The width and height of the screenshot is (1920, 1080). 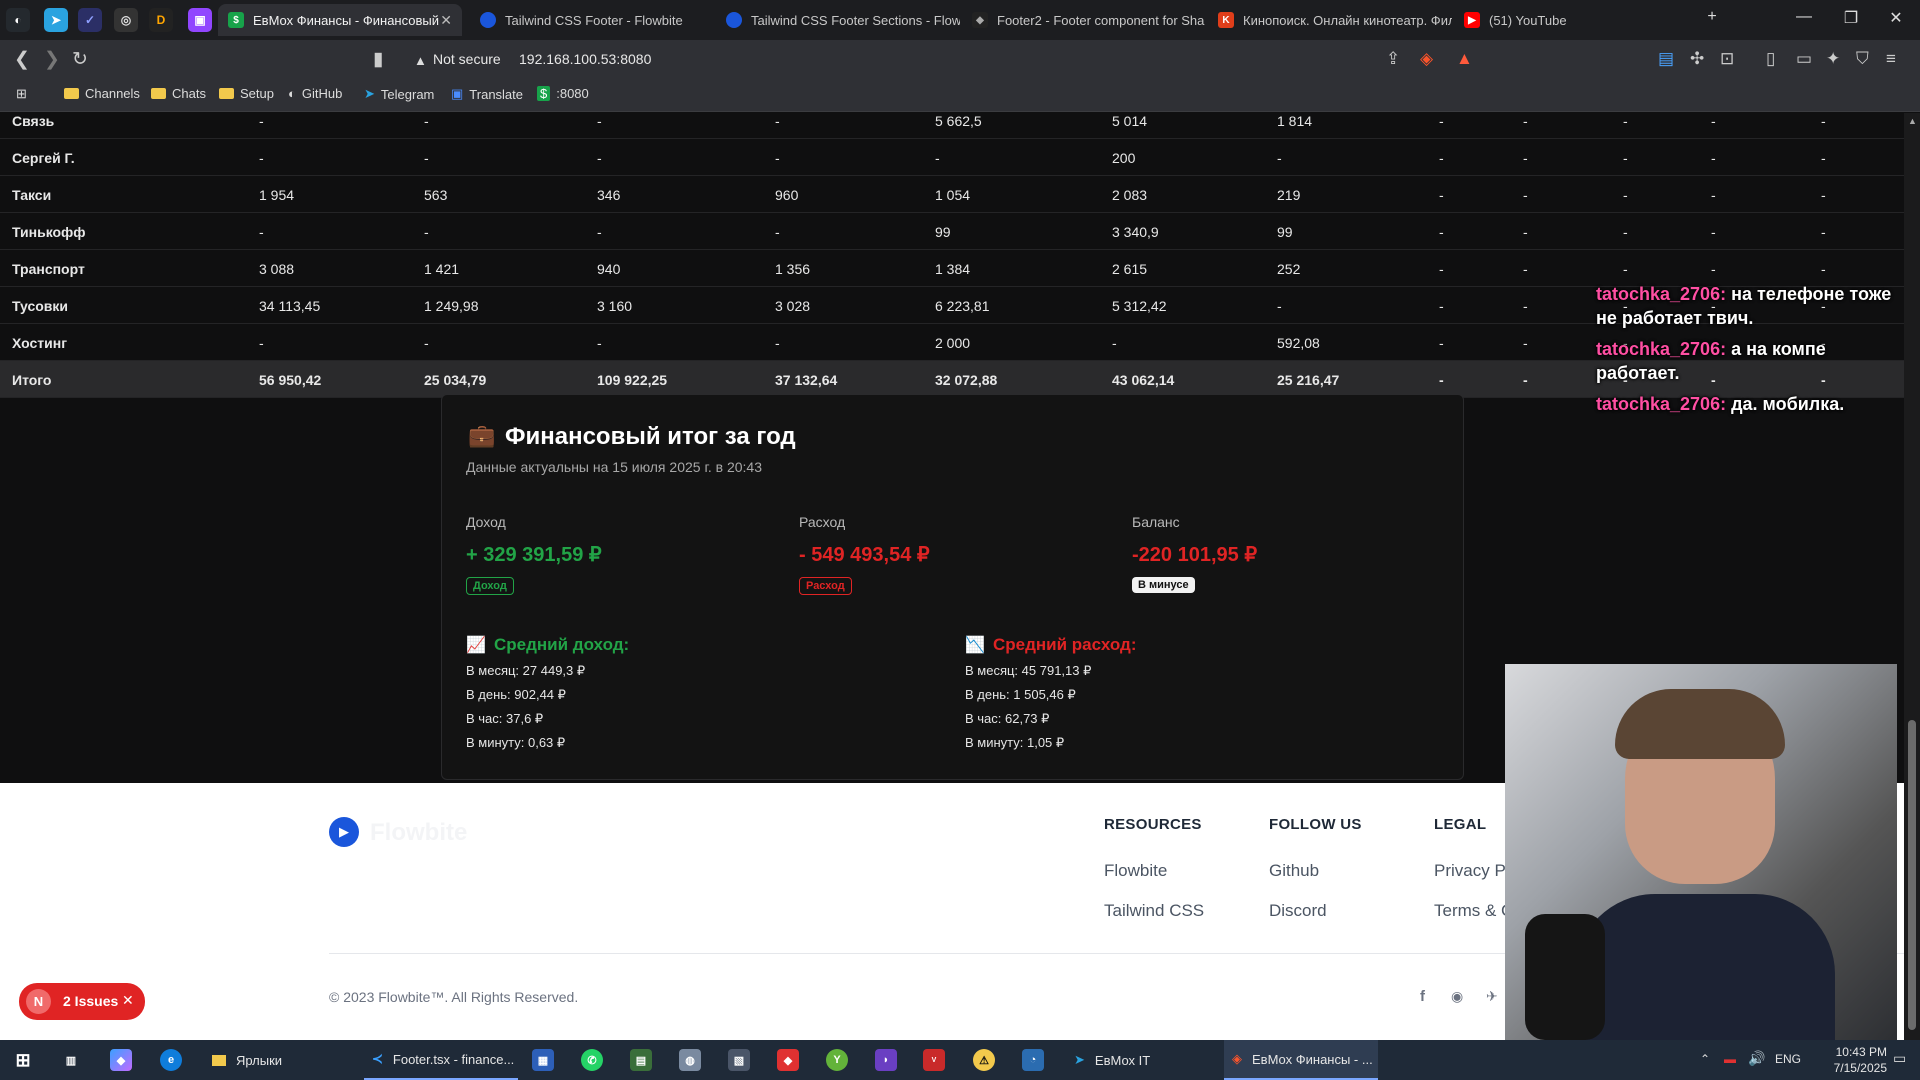 What do you see at coordinates (1393, 59) in the screenshot?
I see `share-icon: ⇪` at bounding box center [1393, 59].